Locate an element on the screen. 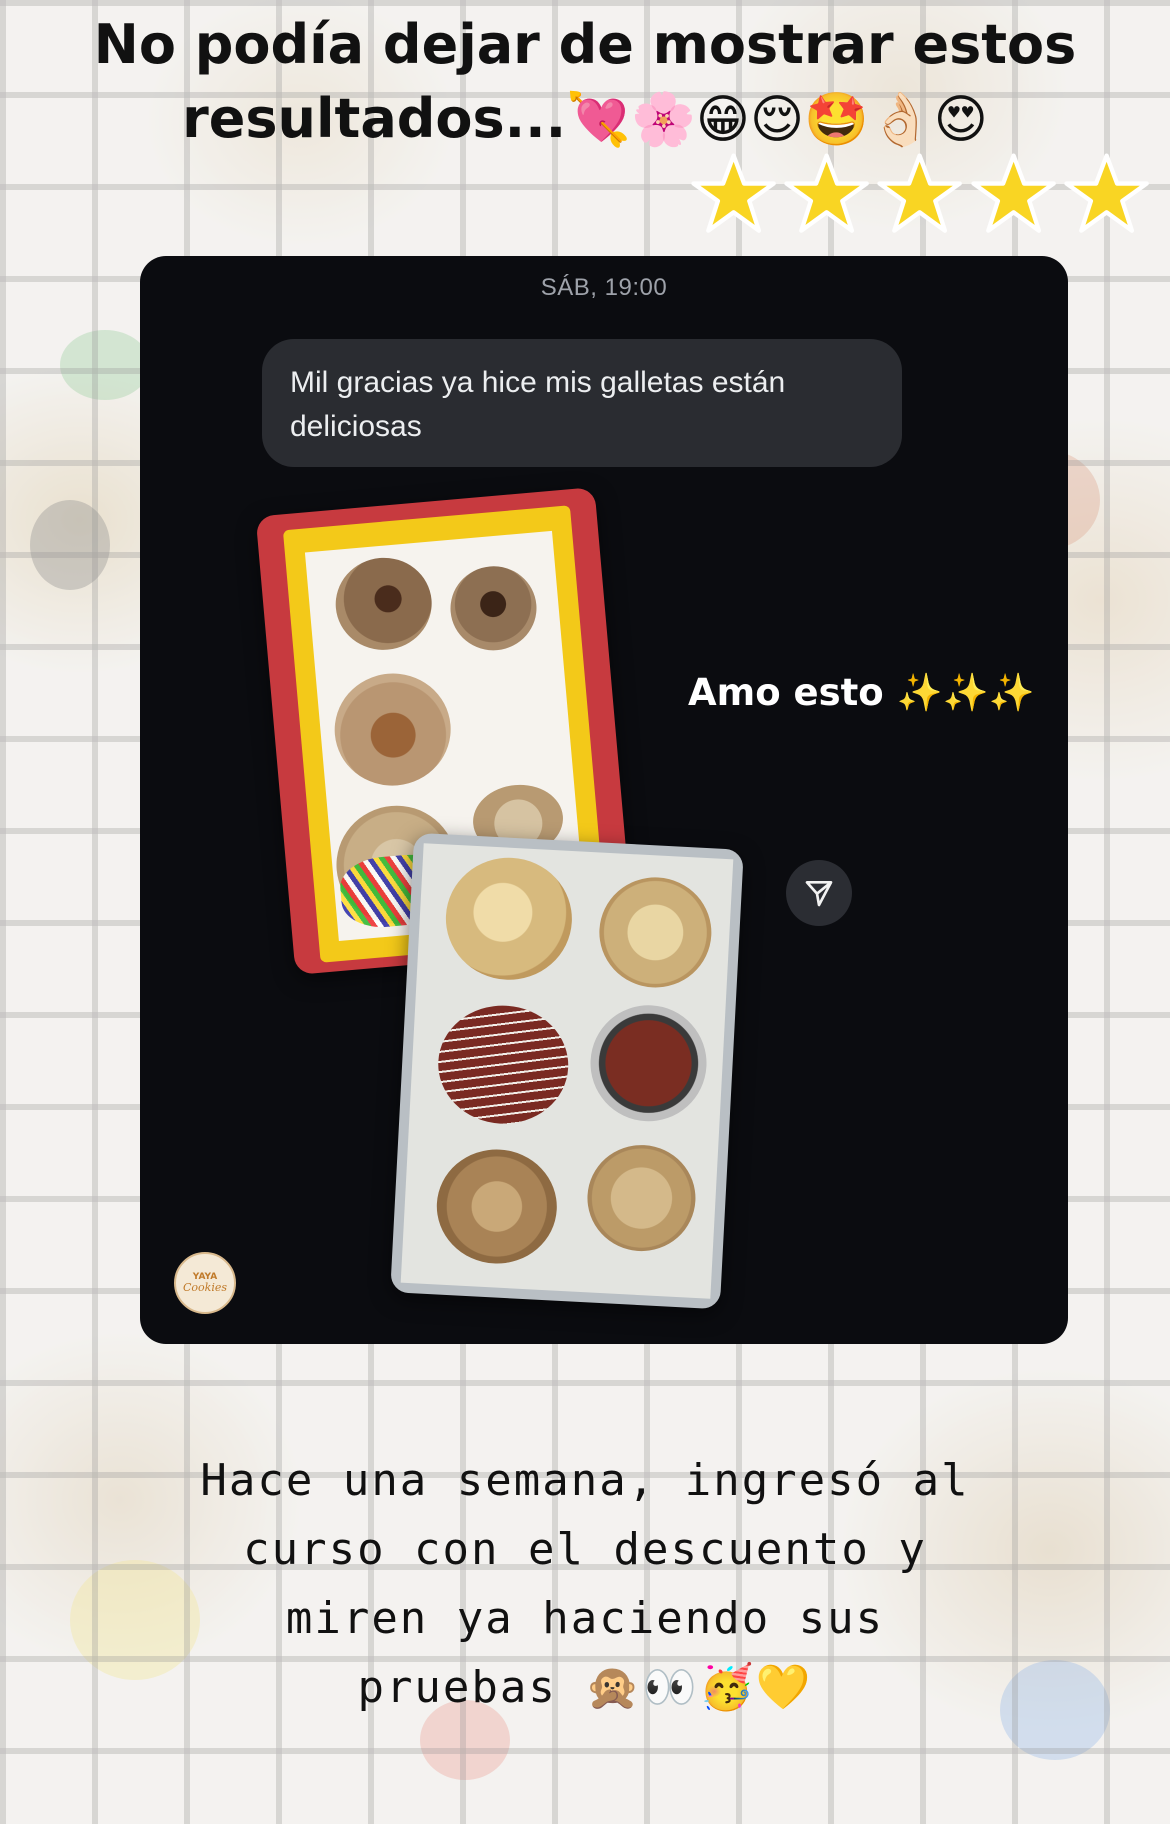  share-button is located at coordinates (819, 893).